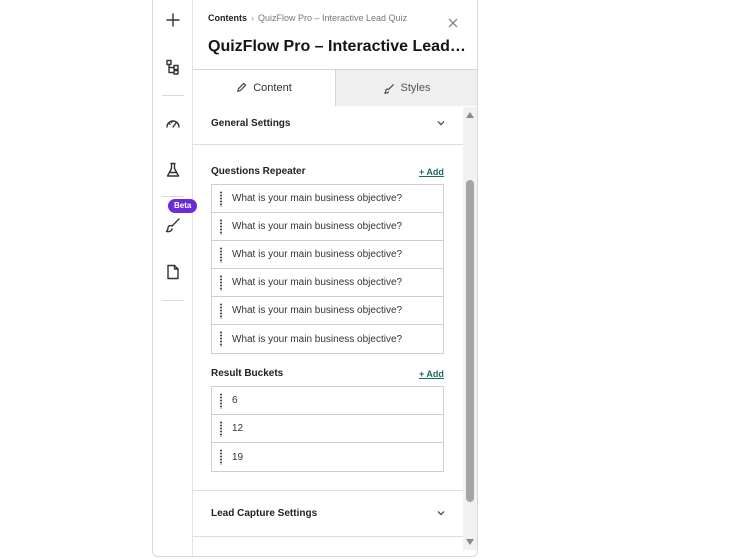 The height and width of the screenshot is (559, 745). What do you see at coordinates (242, 87) in the screenshot?
I see `pencil-icon` at bounding box center [242, 87].